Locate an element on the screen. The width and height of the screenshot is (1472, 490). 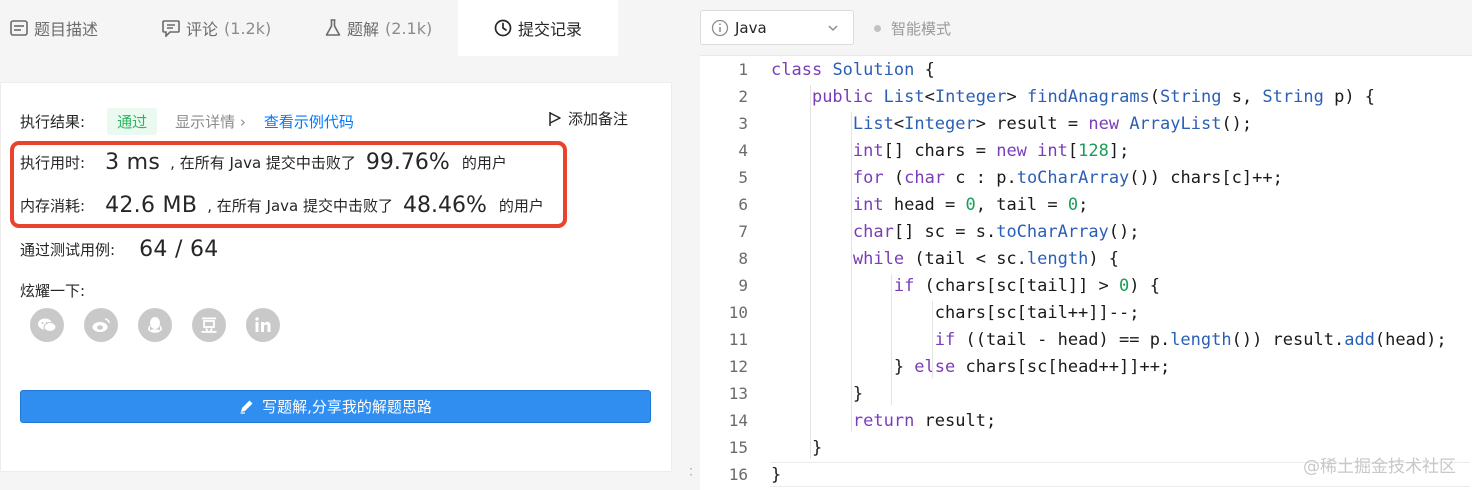
code-text: List<Integer> result = new ArrayList(); is located at coordinates (1052, 123).